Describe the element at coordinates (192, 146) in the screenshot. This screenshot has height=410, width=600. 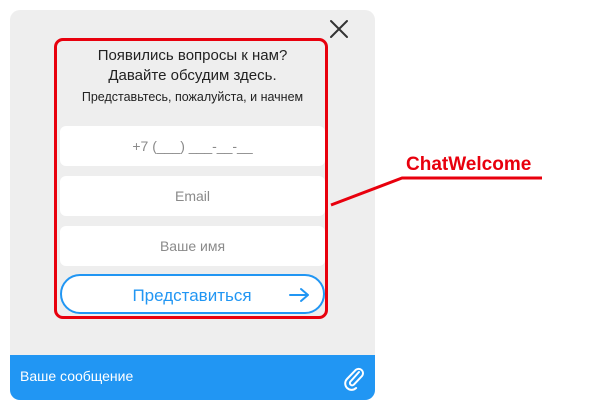
I see `phone-field` at that location.